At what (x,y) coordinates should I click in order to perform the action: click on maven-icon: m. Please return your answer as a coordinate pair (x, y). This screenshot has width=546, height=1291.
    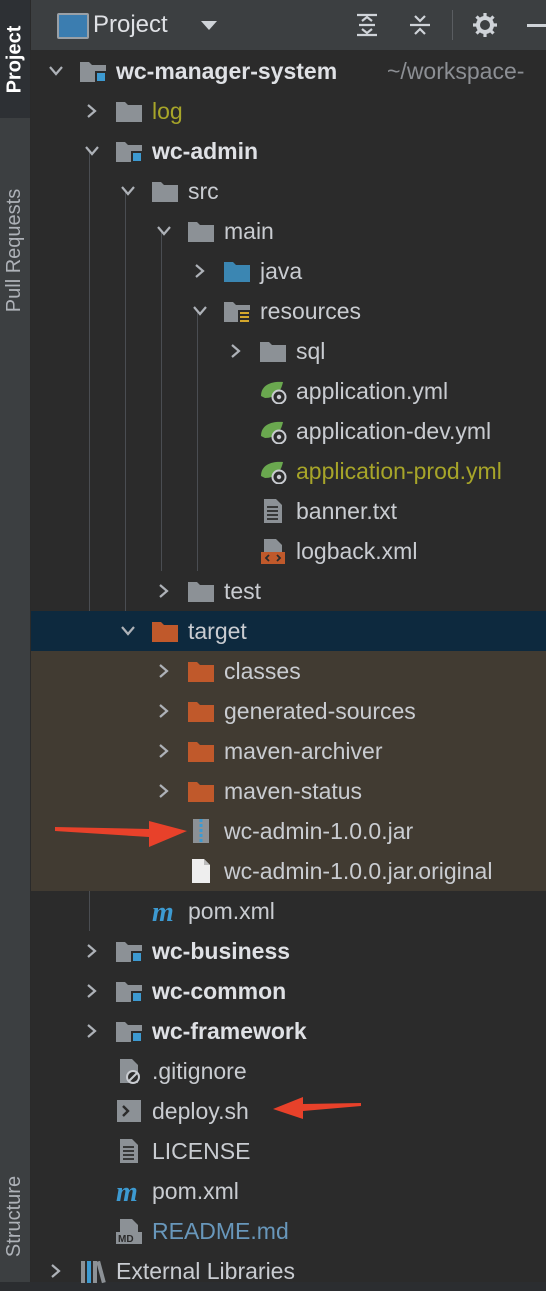
    Looking at the image, I should click on (129, 1192).